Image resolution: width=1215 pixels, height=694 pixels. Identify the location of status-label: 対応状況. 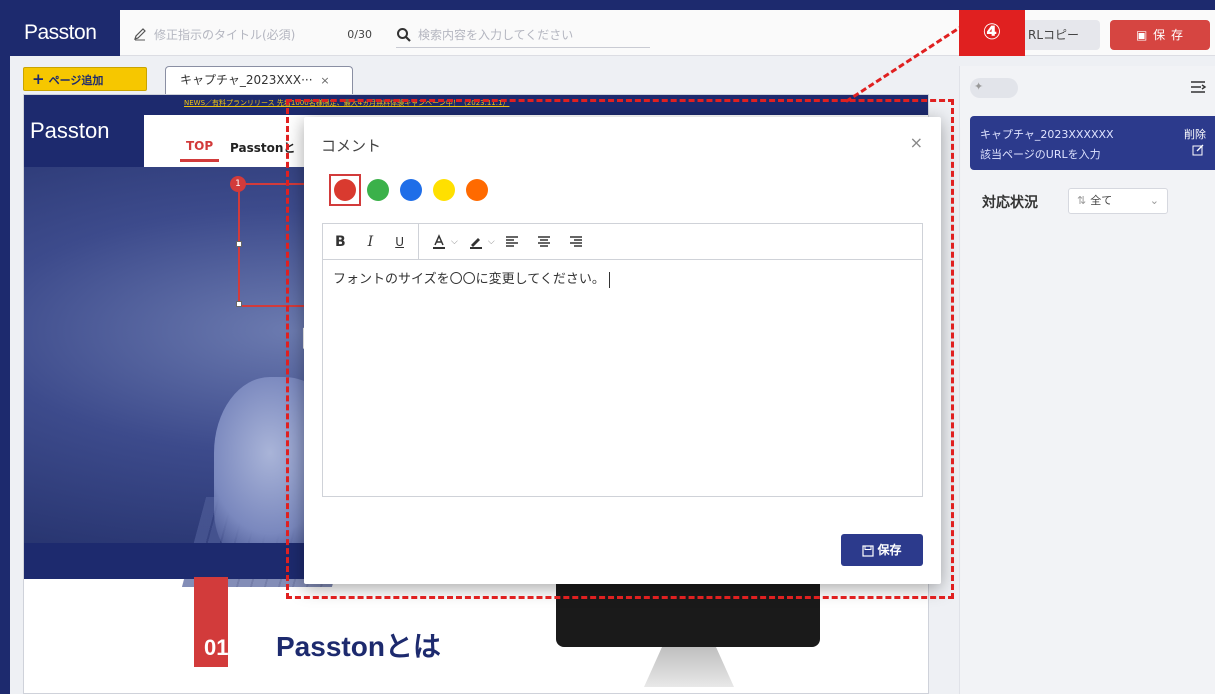
(1010, 203).